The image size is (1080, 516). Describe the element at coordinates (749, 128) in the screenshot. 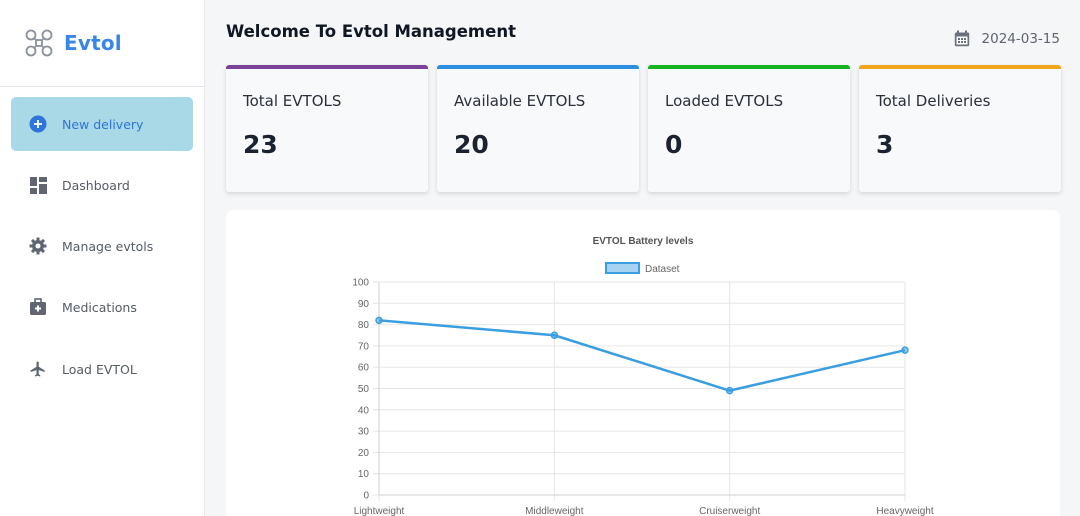

I see `stat-card-loaded-evtols: Loaded EVTOLS 0` at that location.